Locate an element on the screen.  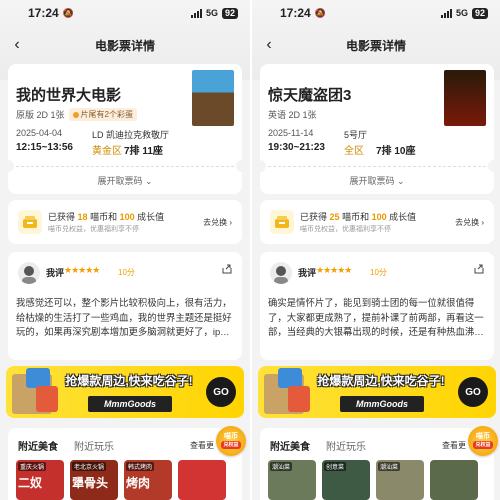
shop-card: 老北京火锅 犟骨头 is located at coordinates (94, 480).